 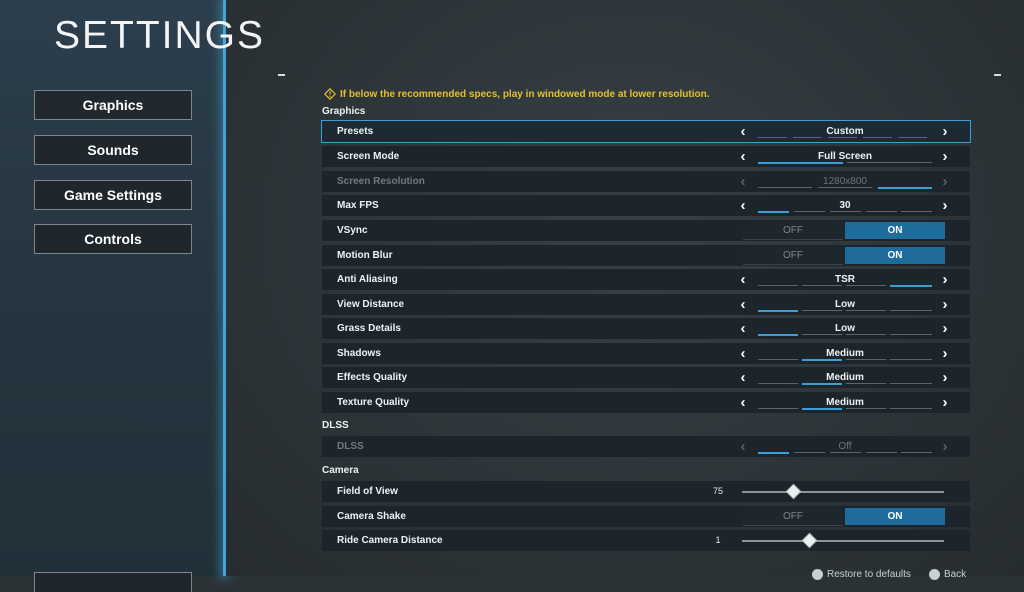 What do you see at coordinates (646, 328) in the screenshot?
I see `setting-grass-details: Grass Details ‹ Low ›` at bounding box center [646, 328].